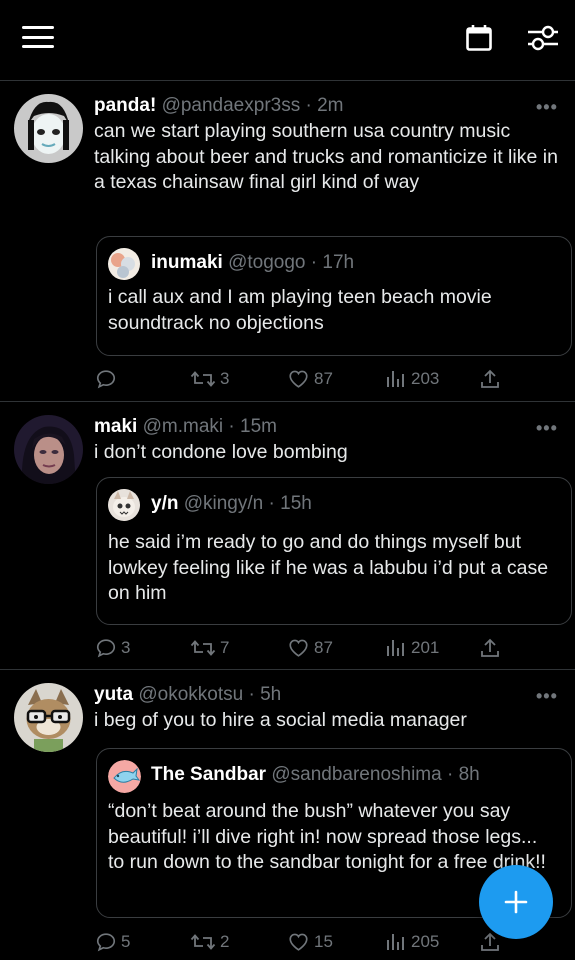  What do you see at coordinates (223, 503) in the screenshot?
I see `quote-handle: @kingy/n` at bounding box center [223, 503].